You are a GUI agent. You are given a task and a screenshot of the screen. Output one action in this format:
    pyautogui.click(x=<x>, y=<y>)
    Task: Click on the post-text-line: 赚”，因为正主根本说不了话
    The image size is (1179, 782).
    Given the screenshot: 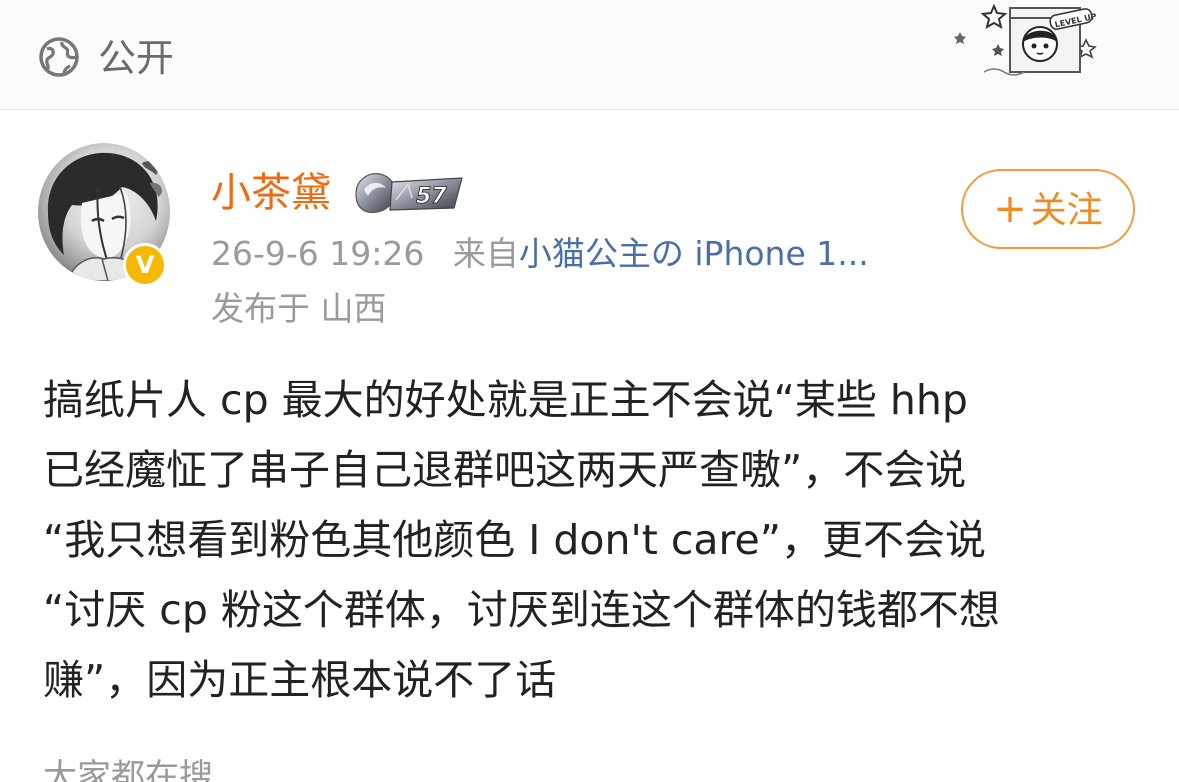 What is the action you would take?
    pyautogui.click(x=300, y=680)
    